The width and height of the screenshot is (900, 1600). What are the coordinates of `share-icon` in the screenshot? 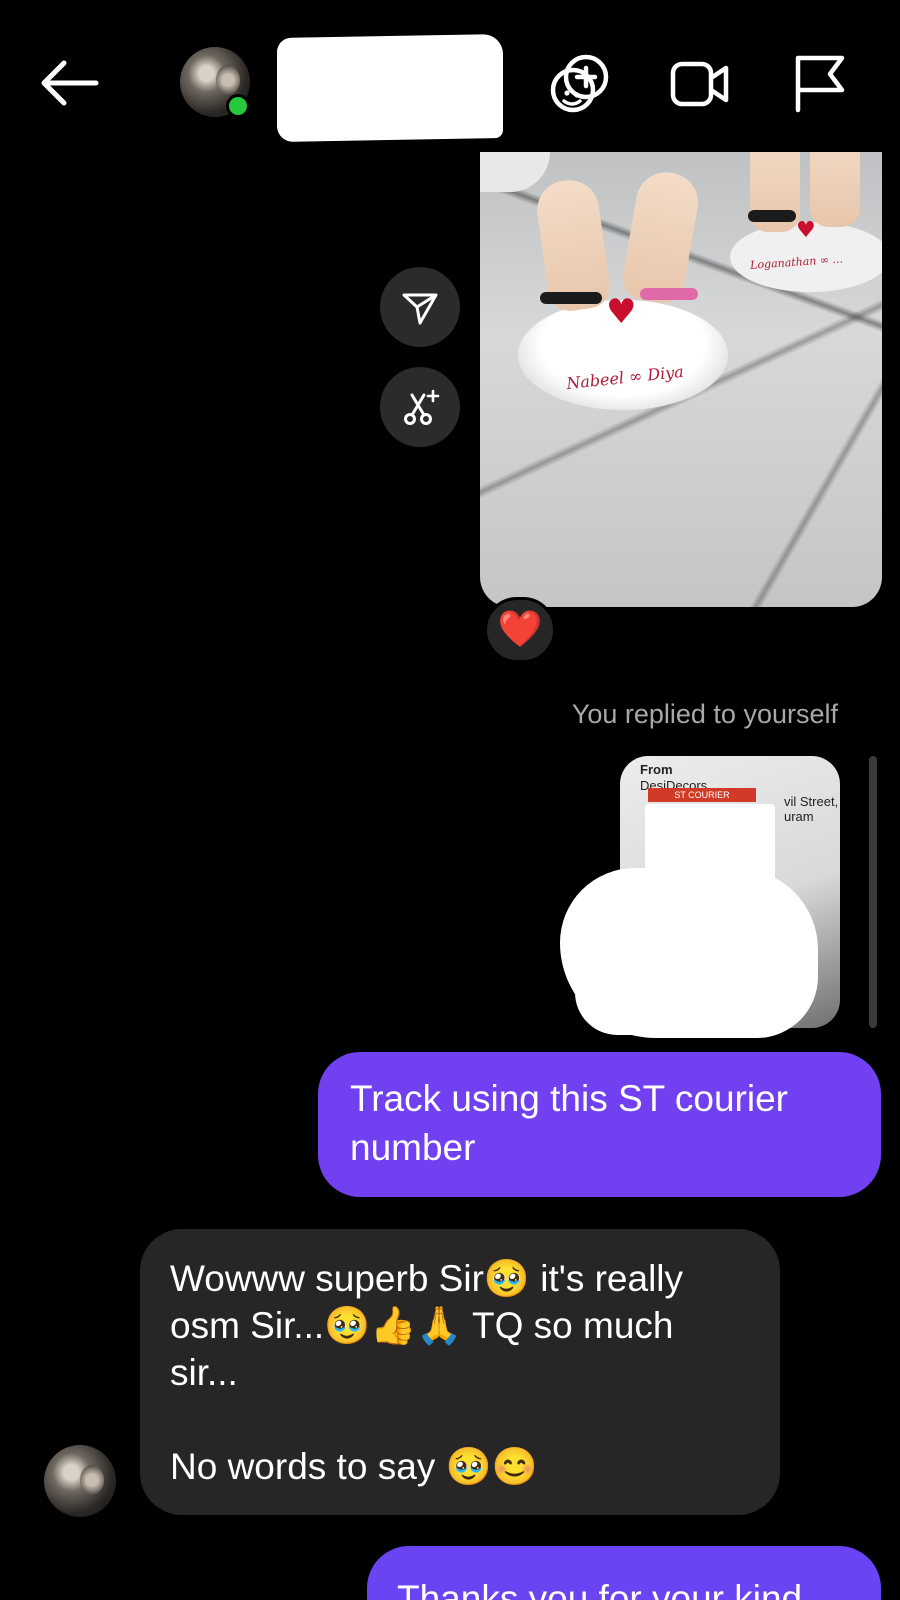 It's located at (420, 309).